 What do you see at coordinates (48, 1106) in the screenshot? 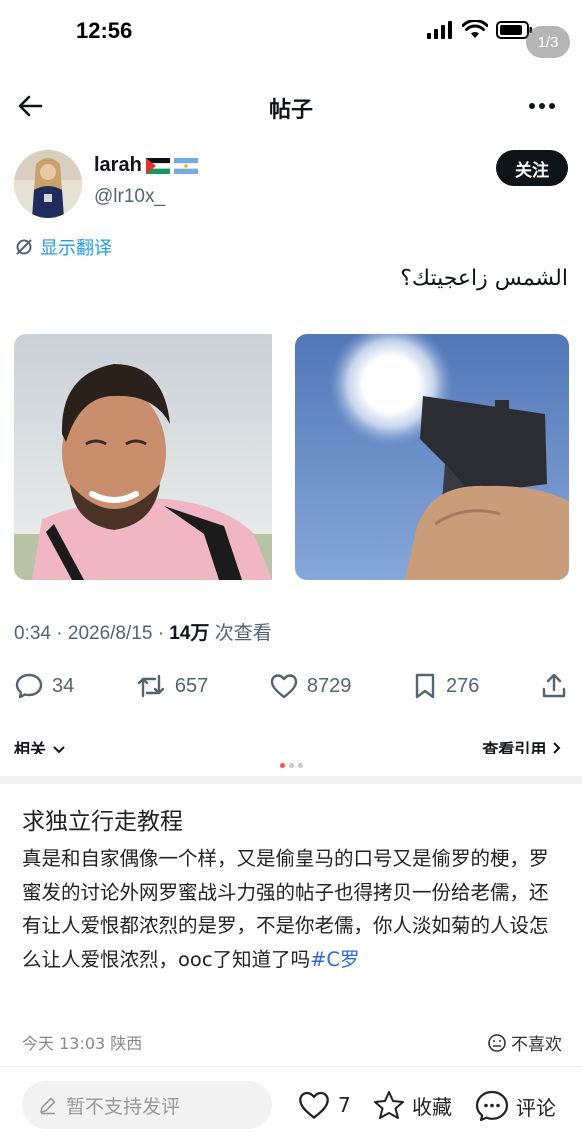
I see `pencil-icon` at bounding box center [48, 1106].